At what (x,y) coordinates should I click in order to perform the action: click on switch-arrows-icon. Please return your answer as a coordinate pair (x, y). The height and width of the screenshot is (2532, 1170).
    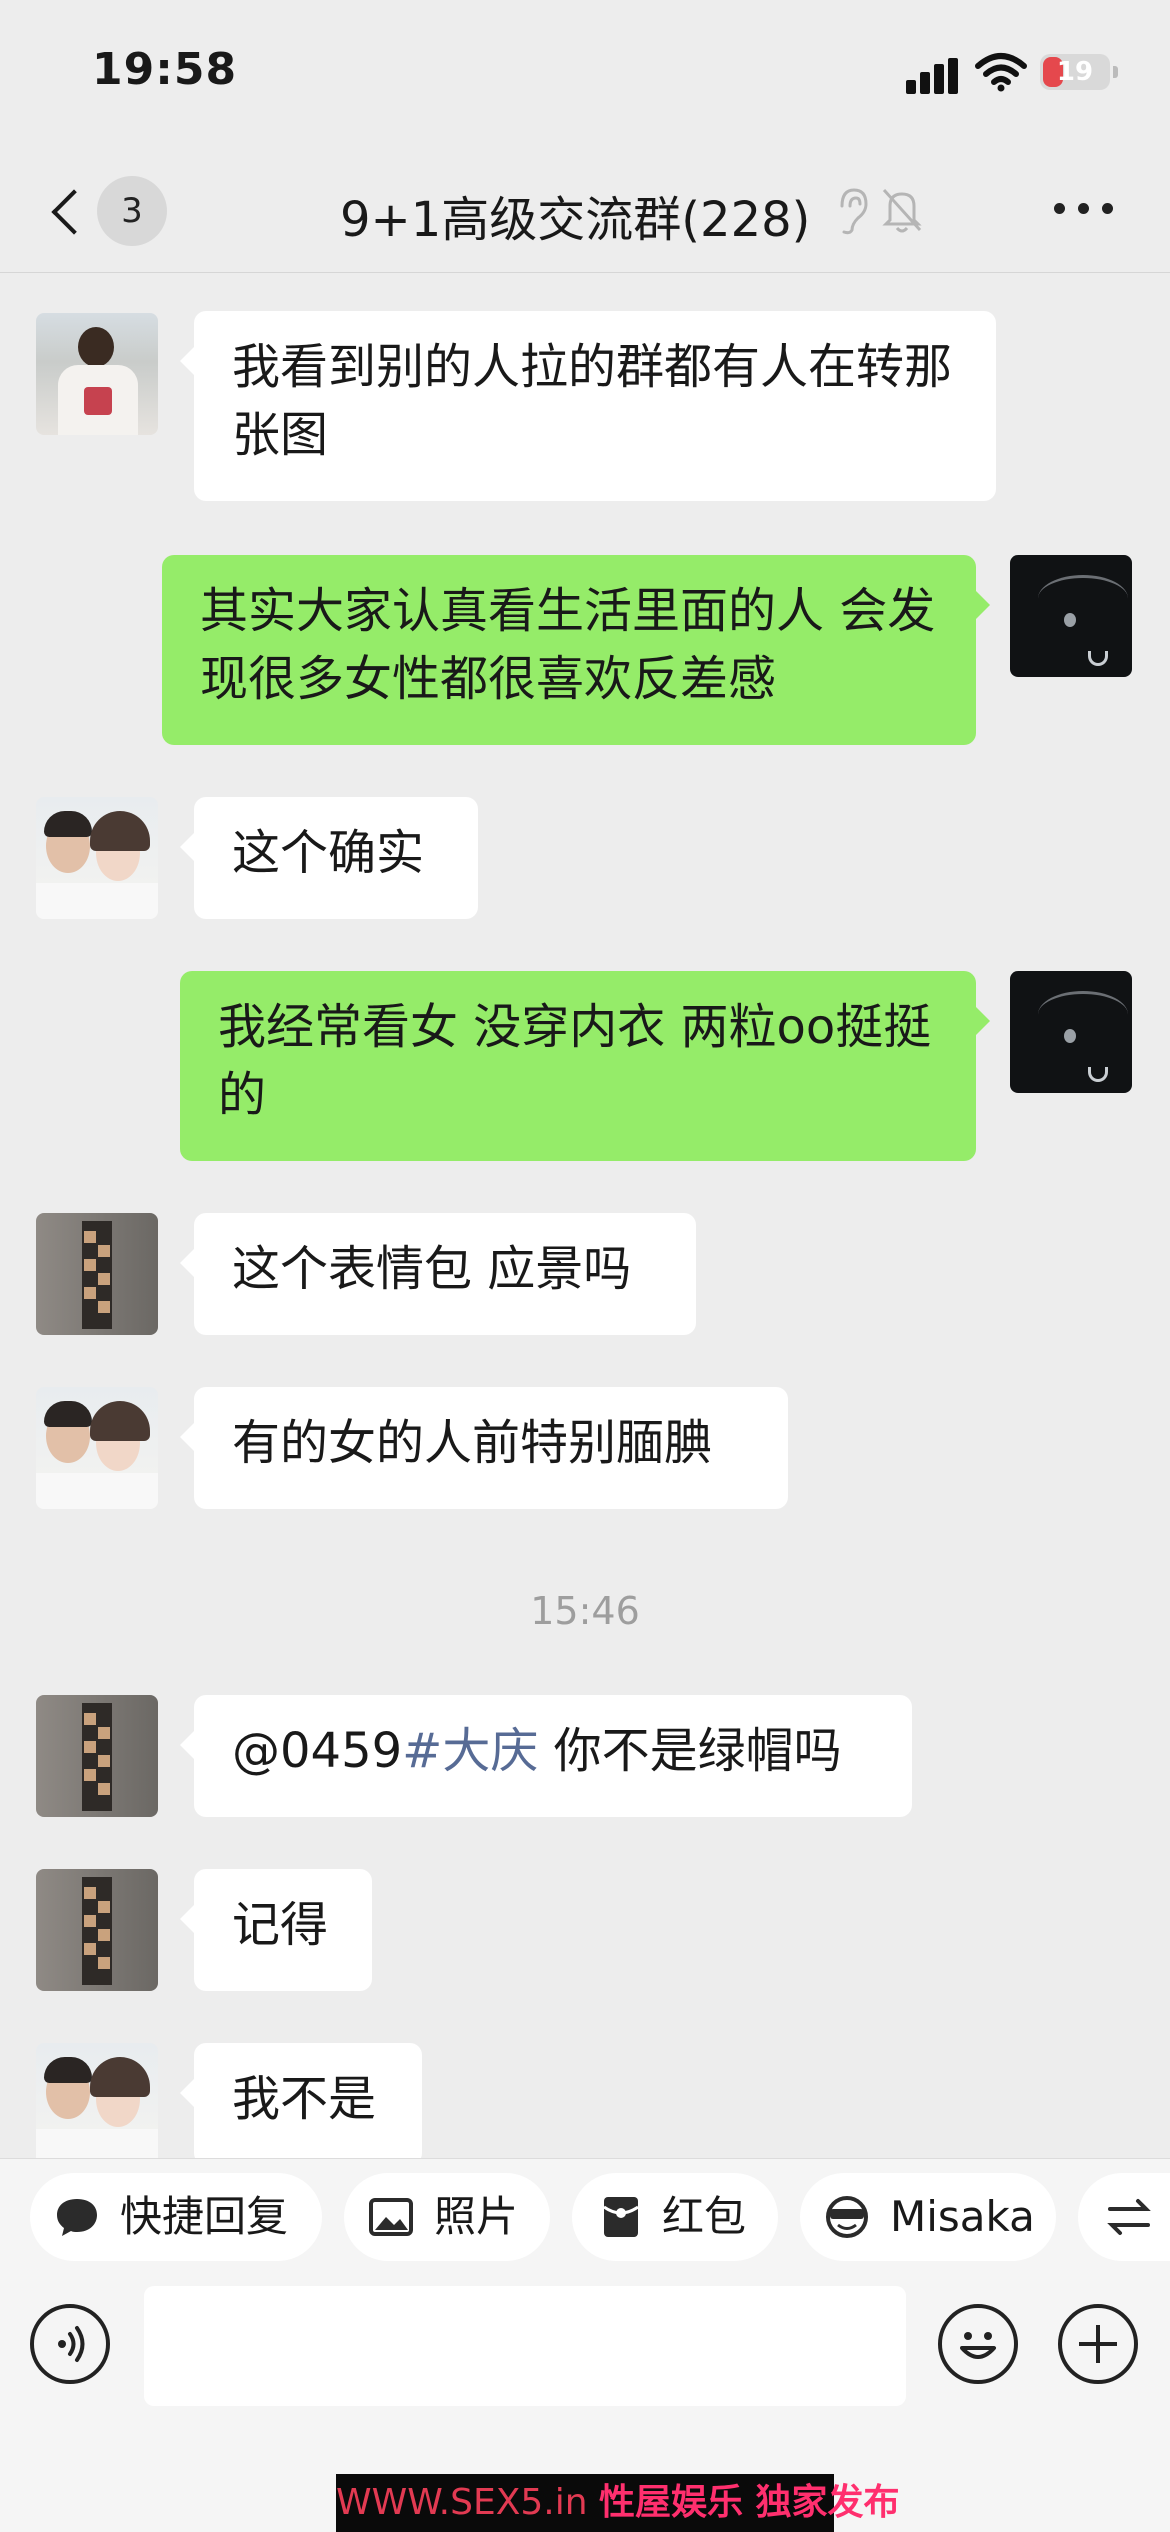
    Looking at the image, I should click on (1129, 2217).